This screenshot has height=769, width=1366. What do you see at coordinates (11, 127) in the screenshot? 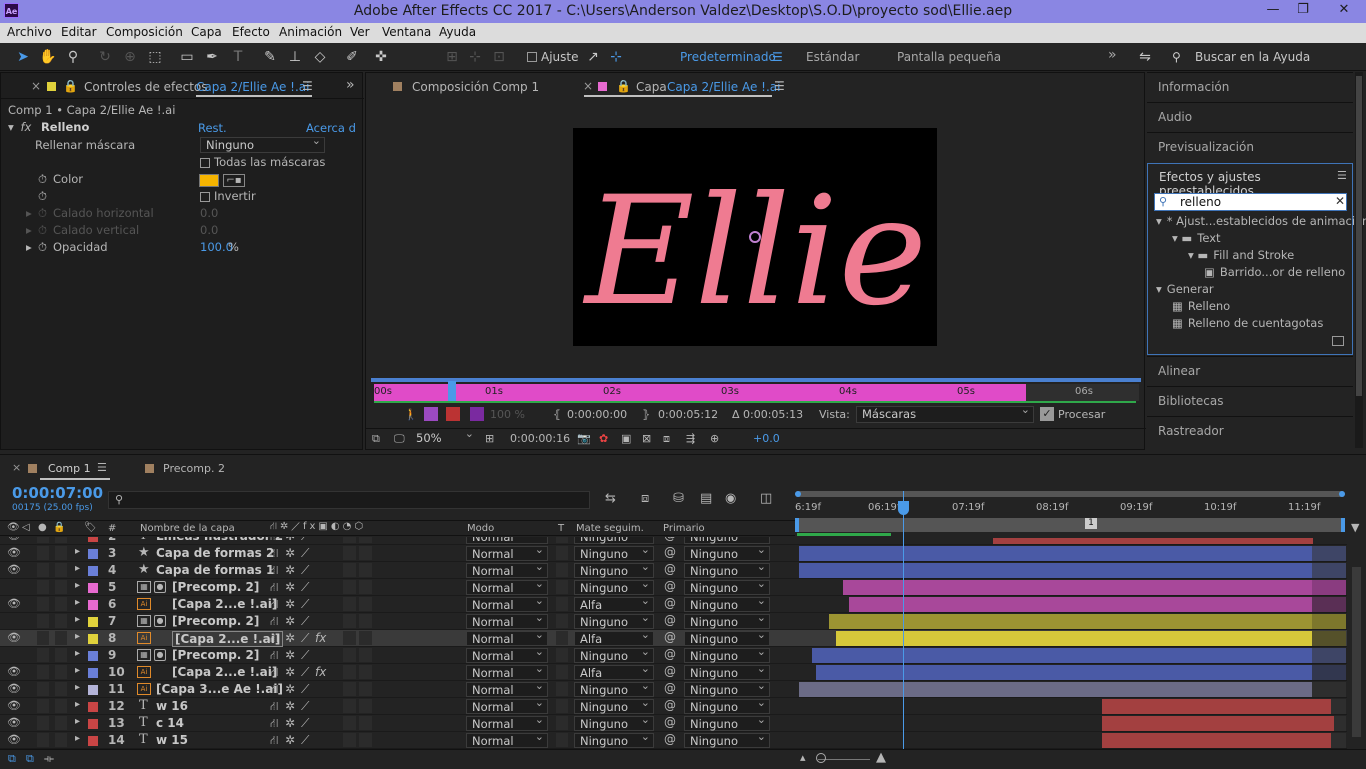
I see `expand-arrow-icon: ▾` at bounding box center [11, 127].